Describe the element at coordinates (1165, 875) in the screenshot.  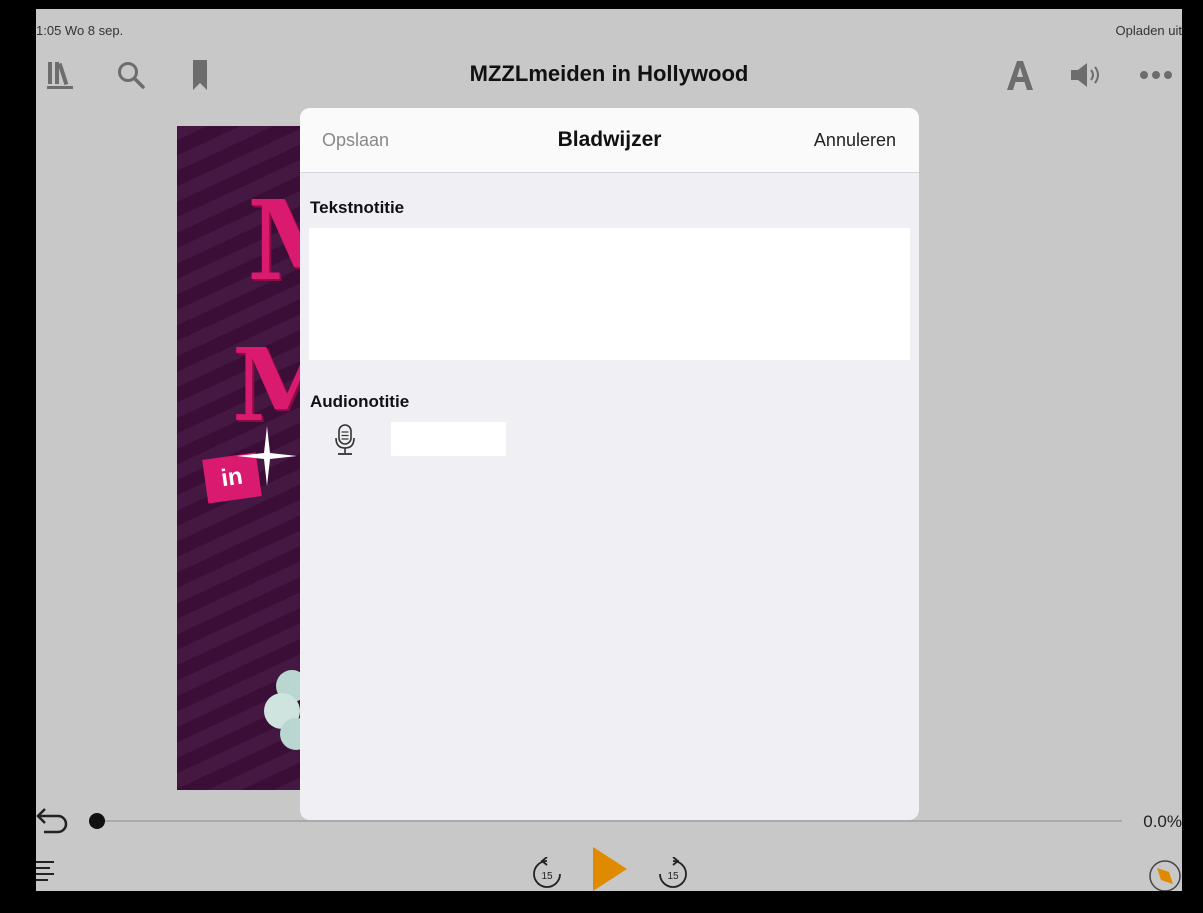
I see `navigation-compass-icon` at that location.